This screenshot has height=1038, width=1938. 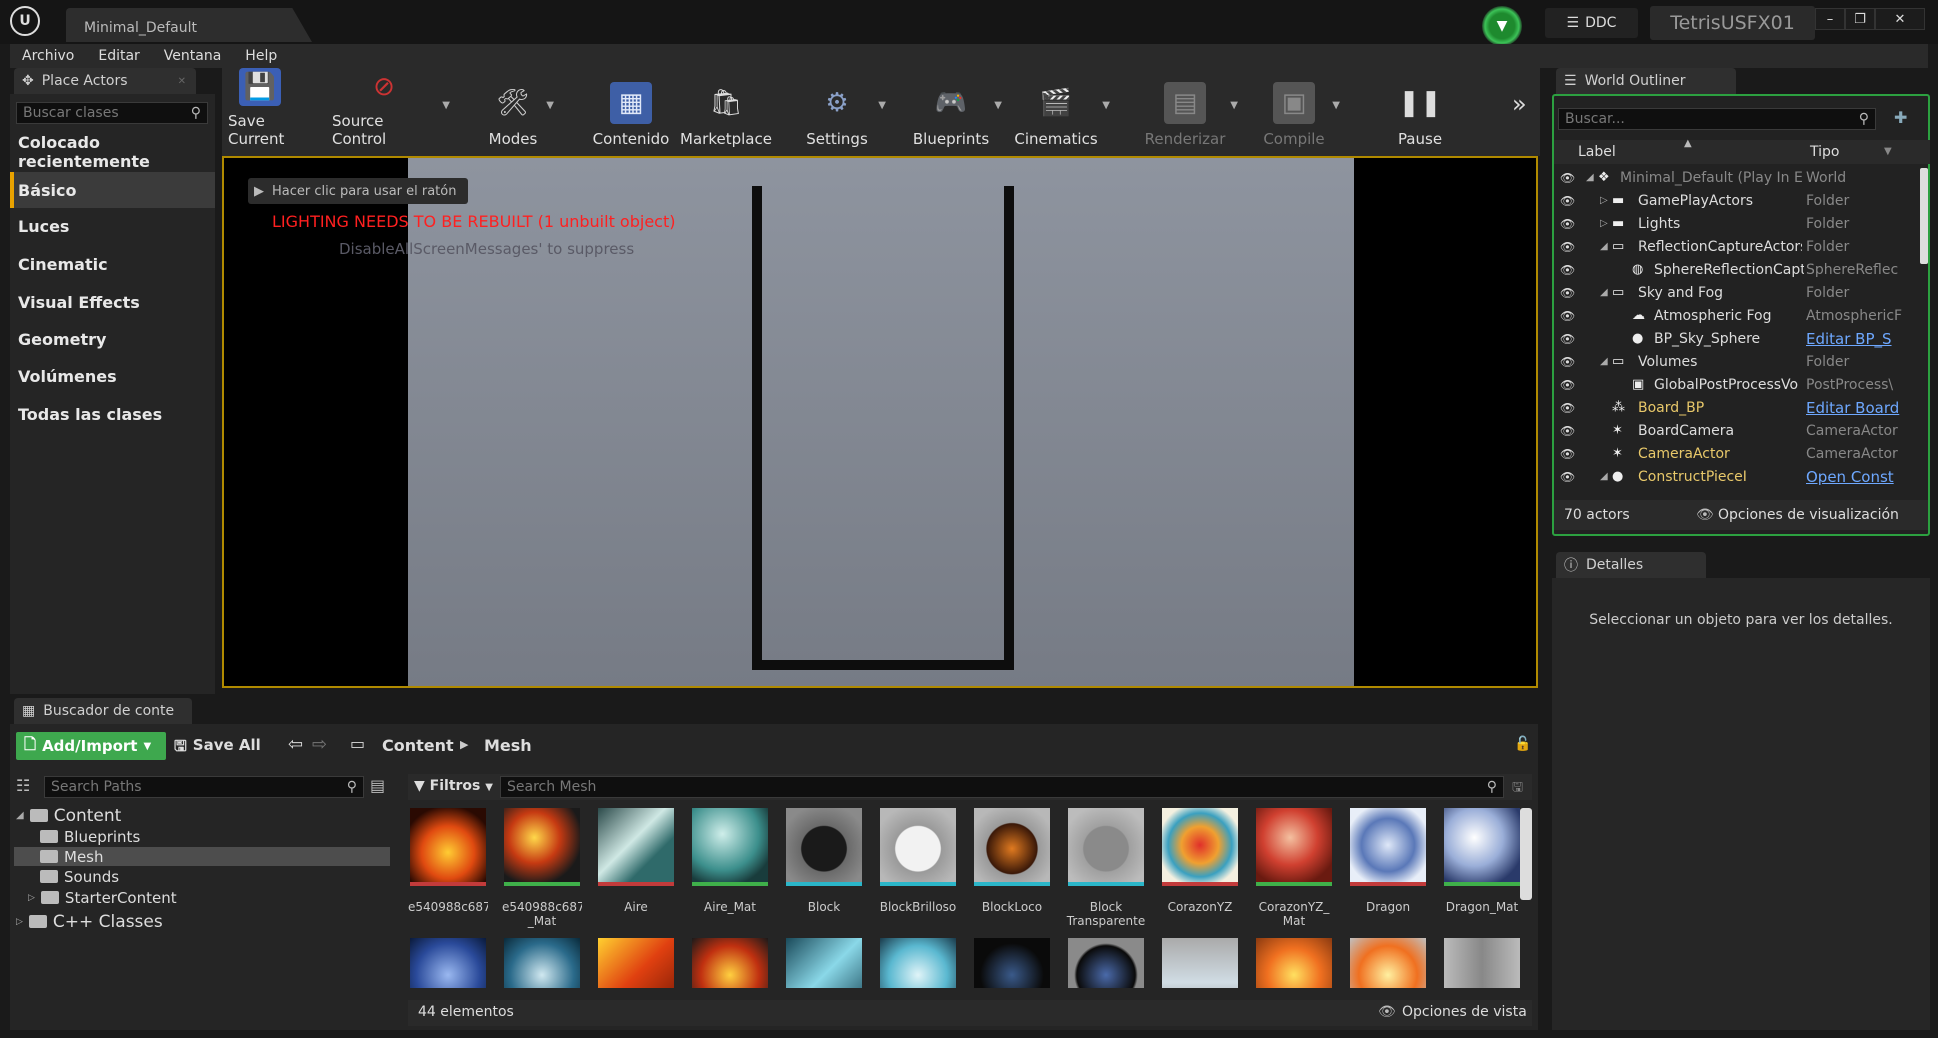 What do you see at coordinates (1200, 861) in the screenshot?
I see `asset-tile: CorazonYZ` at bounding box center [1200, 861].